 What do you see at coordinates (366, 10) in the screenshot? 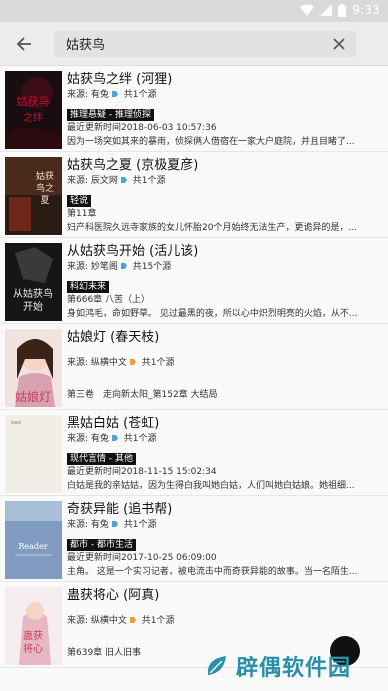
I see `status-time: 9:33` at bounding box center [366, 10].